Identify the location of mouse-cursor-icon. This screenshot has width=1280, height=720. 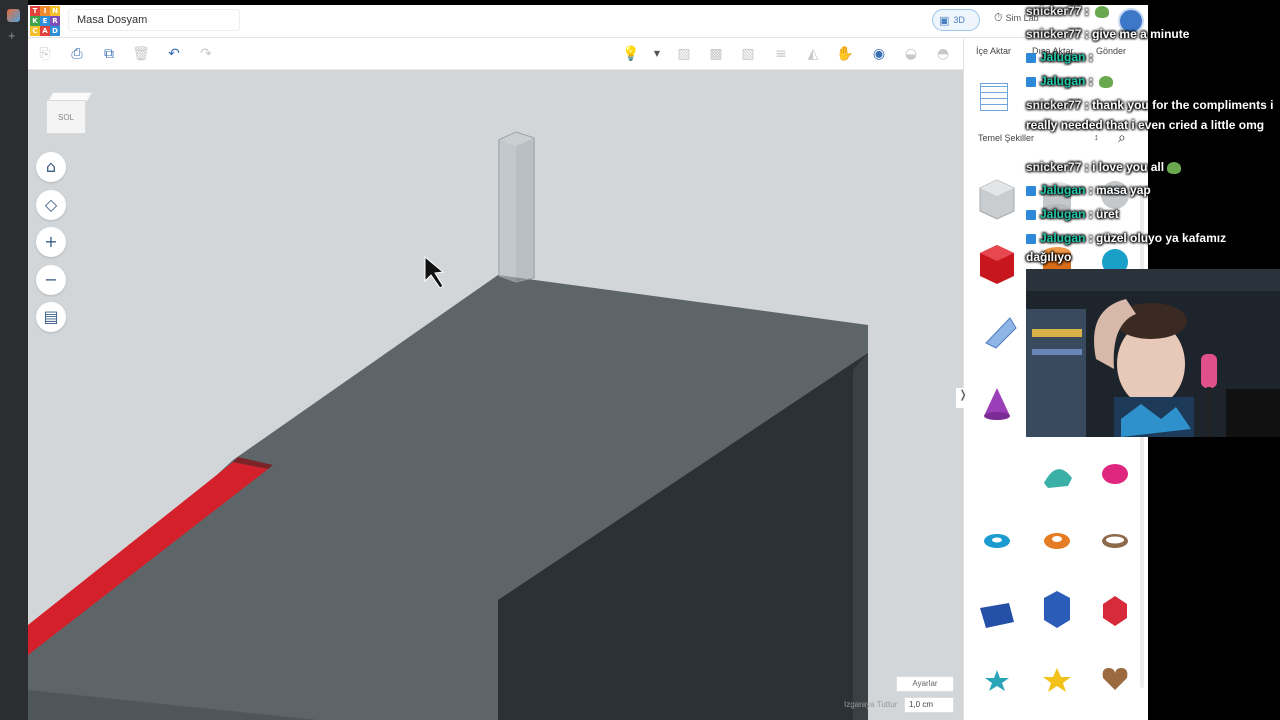
(434, 272).